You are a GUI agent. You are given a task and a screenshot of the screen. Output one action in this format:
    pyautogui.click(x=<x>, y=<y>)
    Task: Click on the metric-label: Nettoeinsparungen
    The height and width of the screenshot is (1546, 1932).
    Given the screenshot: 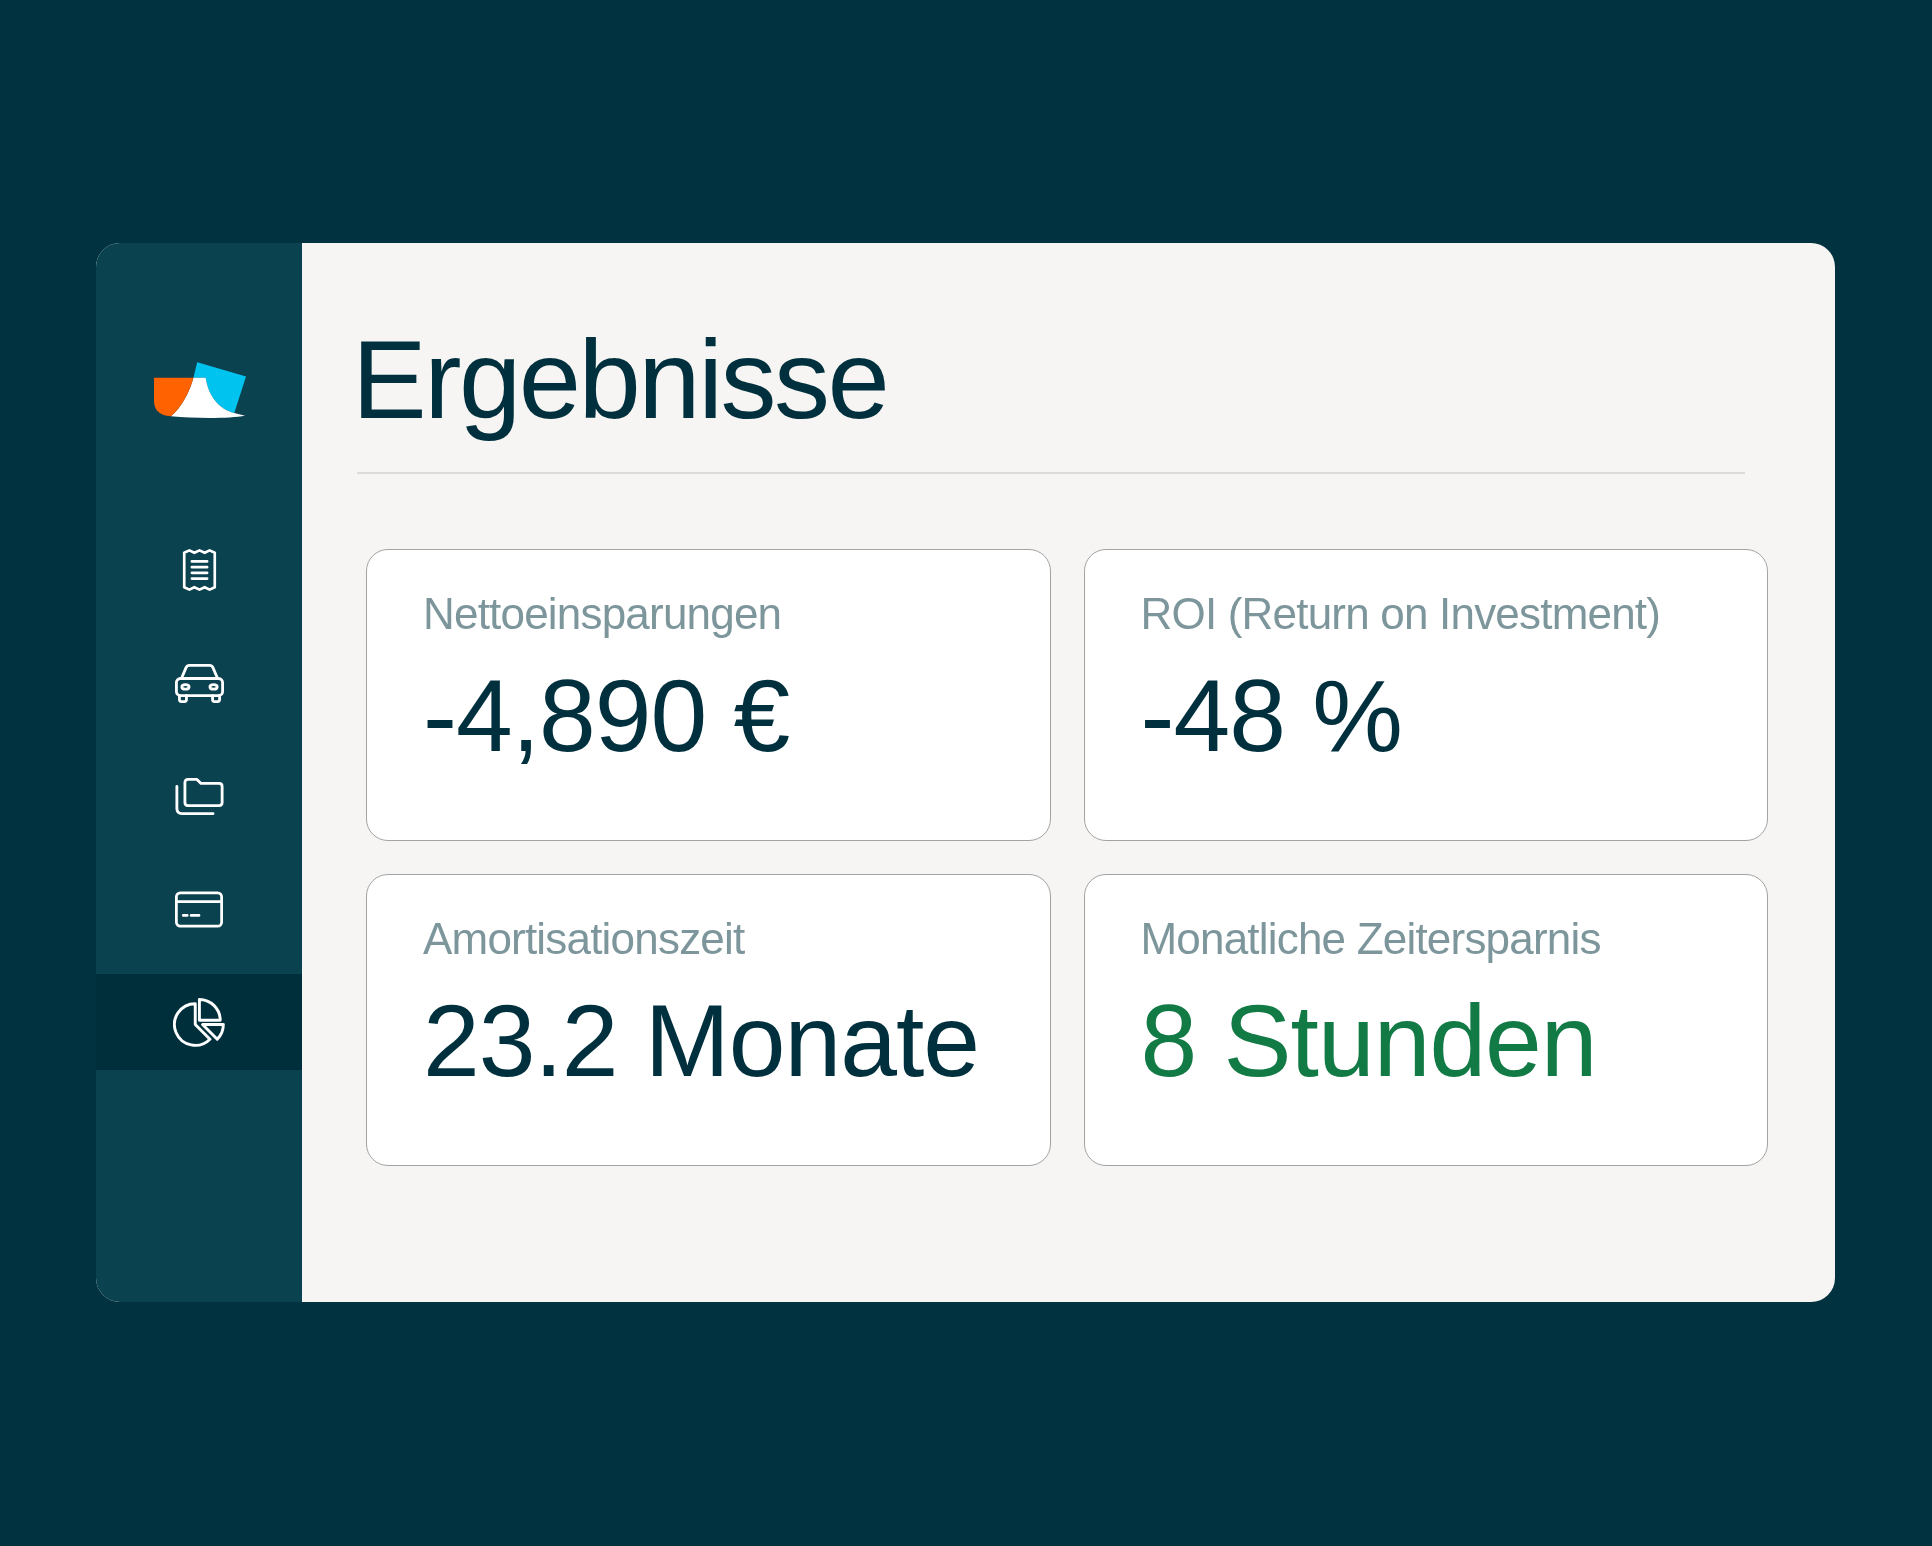 What is the action you would take?
    pyautogui.click(x=602, y=613)
    